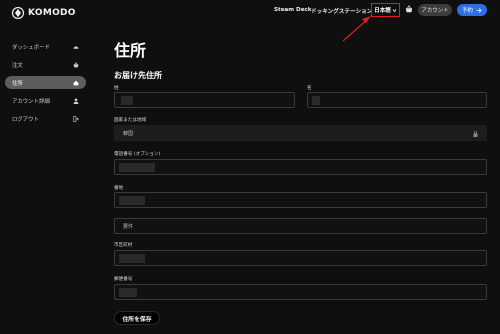 The width and height of the screenshot is (500, 334). Describe the element at coordinates (204, 100) in the screenshot. I see `last-name-field` at that location.